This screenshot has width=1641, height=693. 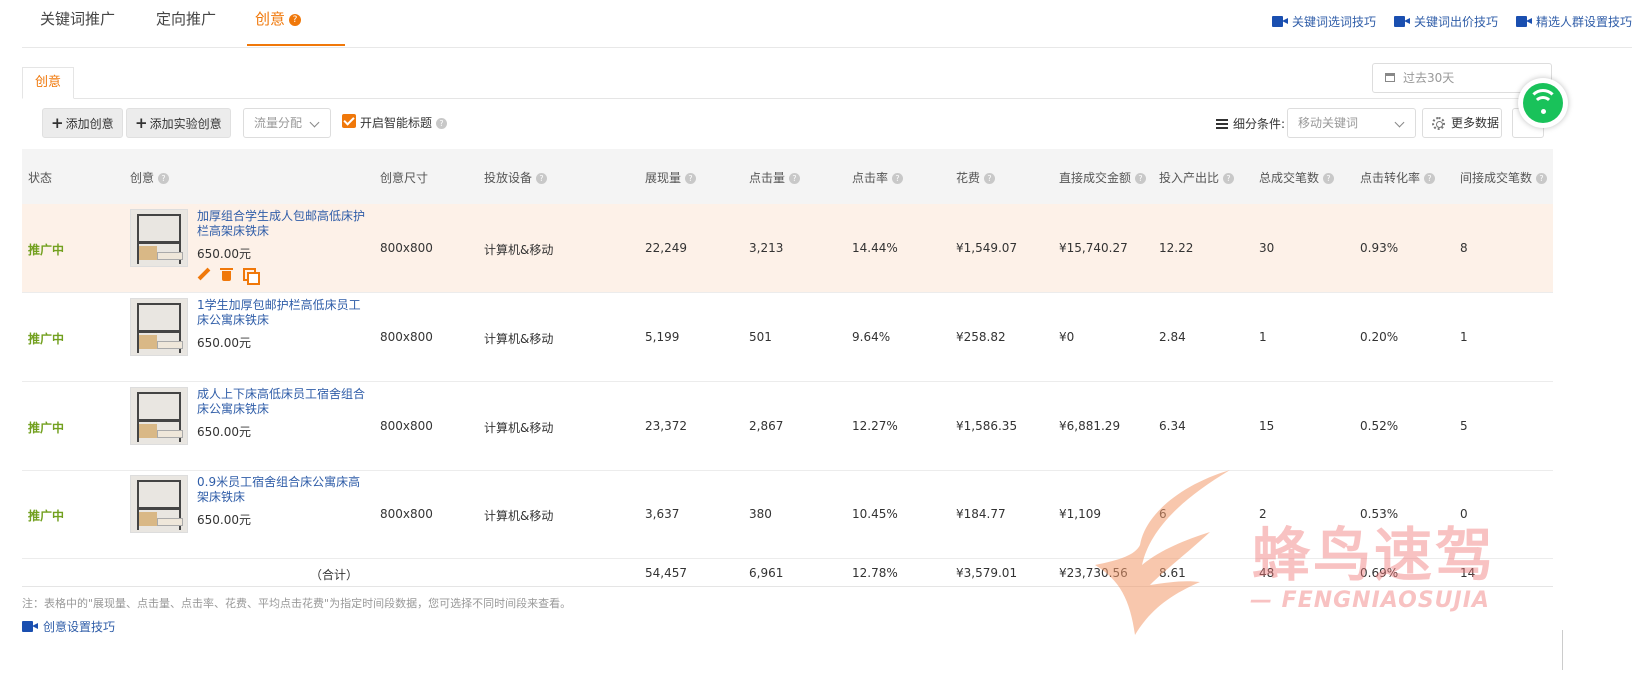 I want to click on tab-creative: 创意?, so click(x=278, y=18).